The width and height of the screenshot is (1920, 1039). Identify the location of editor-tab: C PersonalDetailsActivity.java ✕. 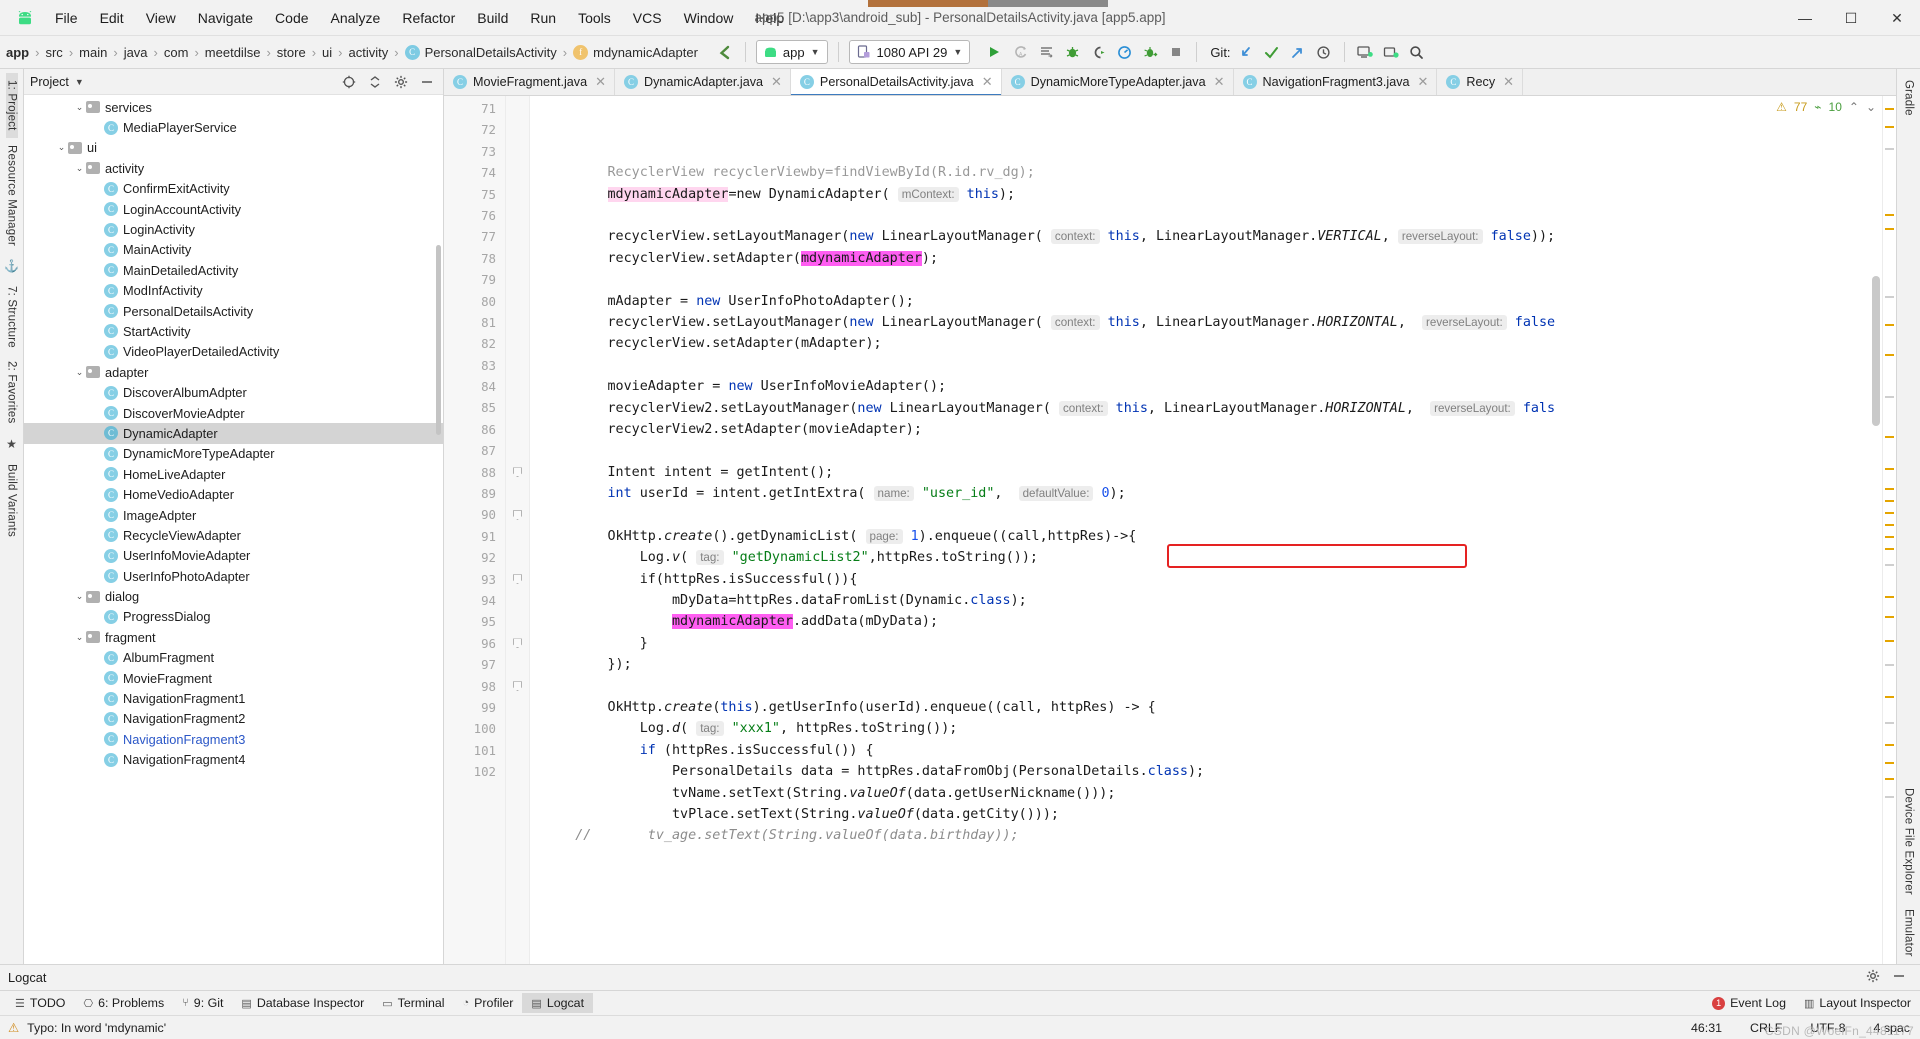
(896, 82).